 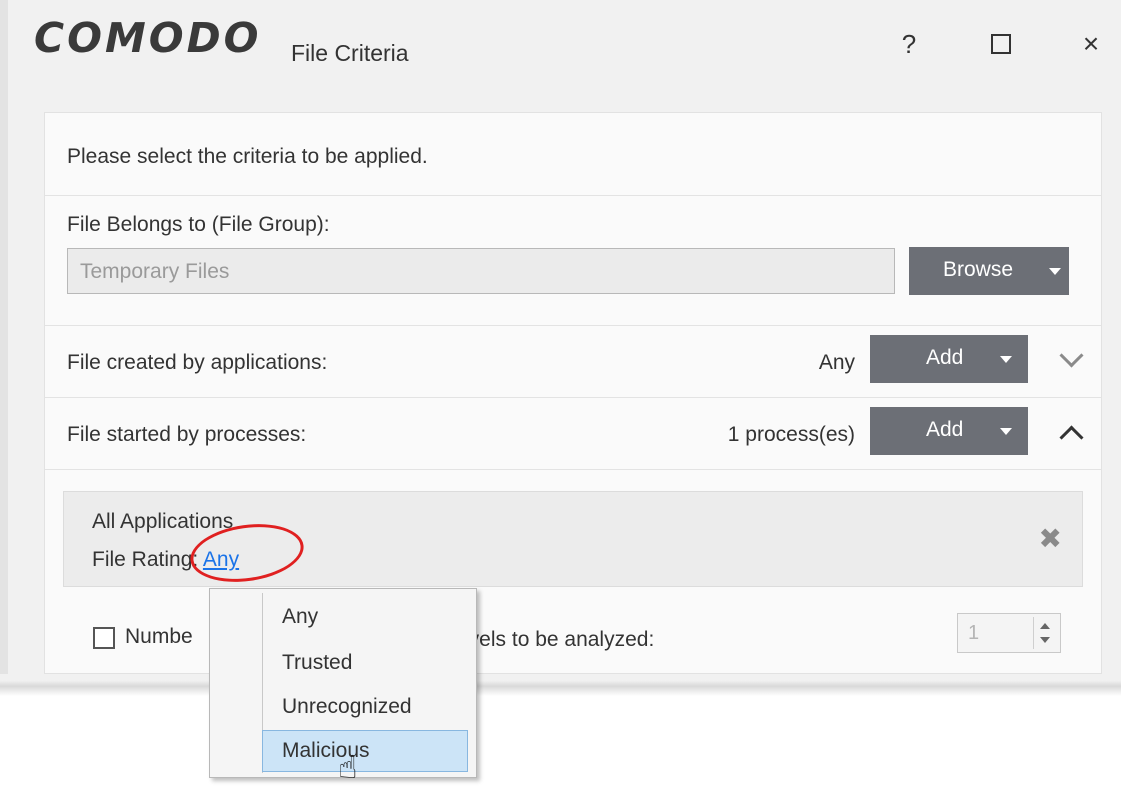 I want to click on expand-chevron-icon, so click(x=1071, y=355).